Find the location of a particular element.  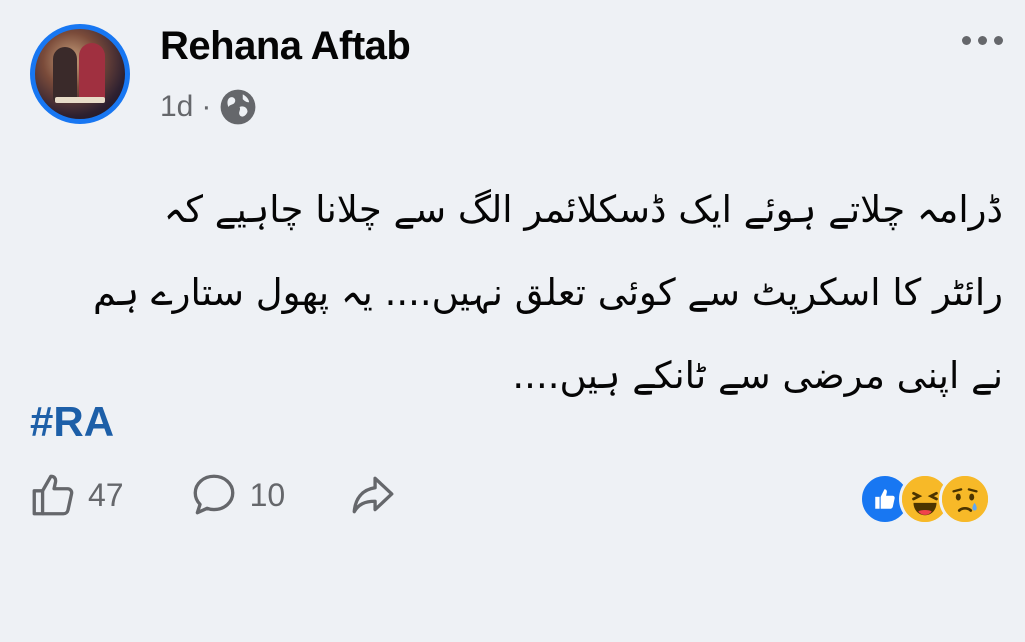

like-button: 47 is located at coordinates (76, 495).